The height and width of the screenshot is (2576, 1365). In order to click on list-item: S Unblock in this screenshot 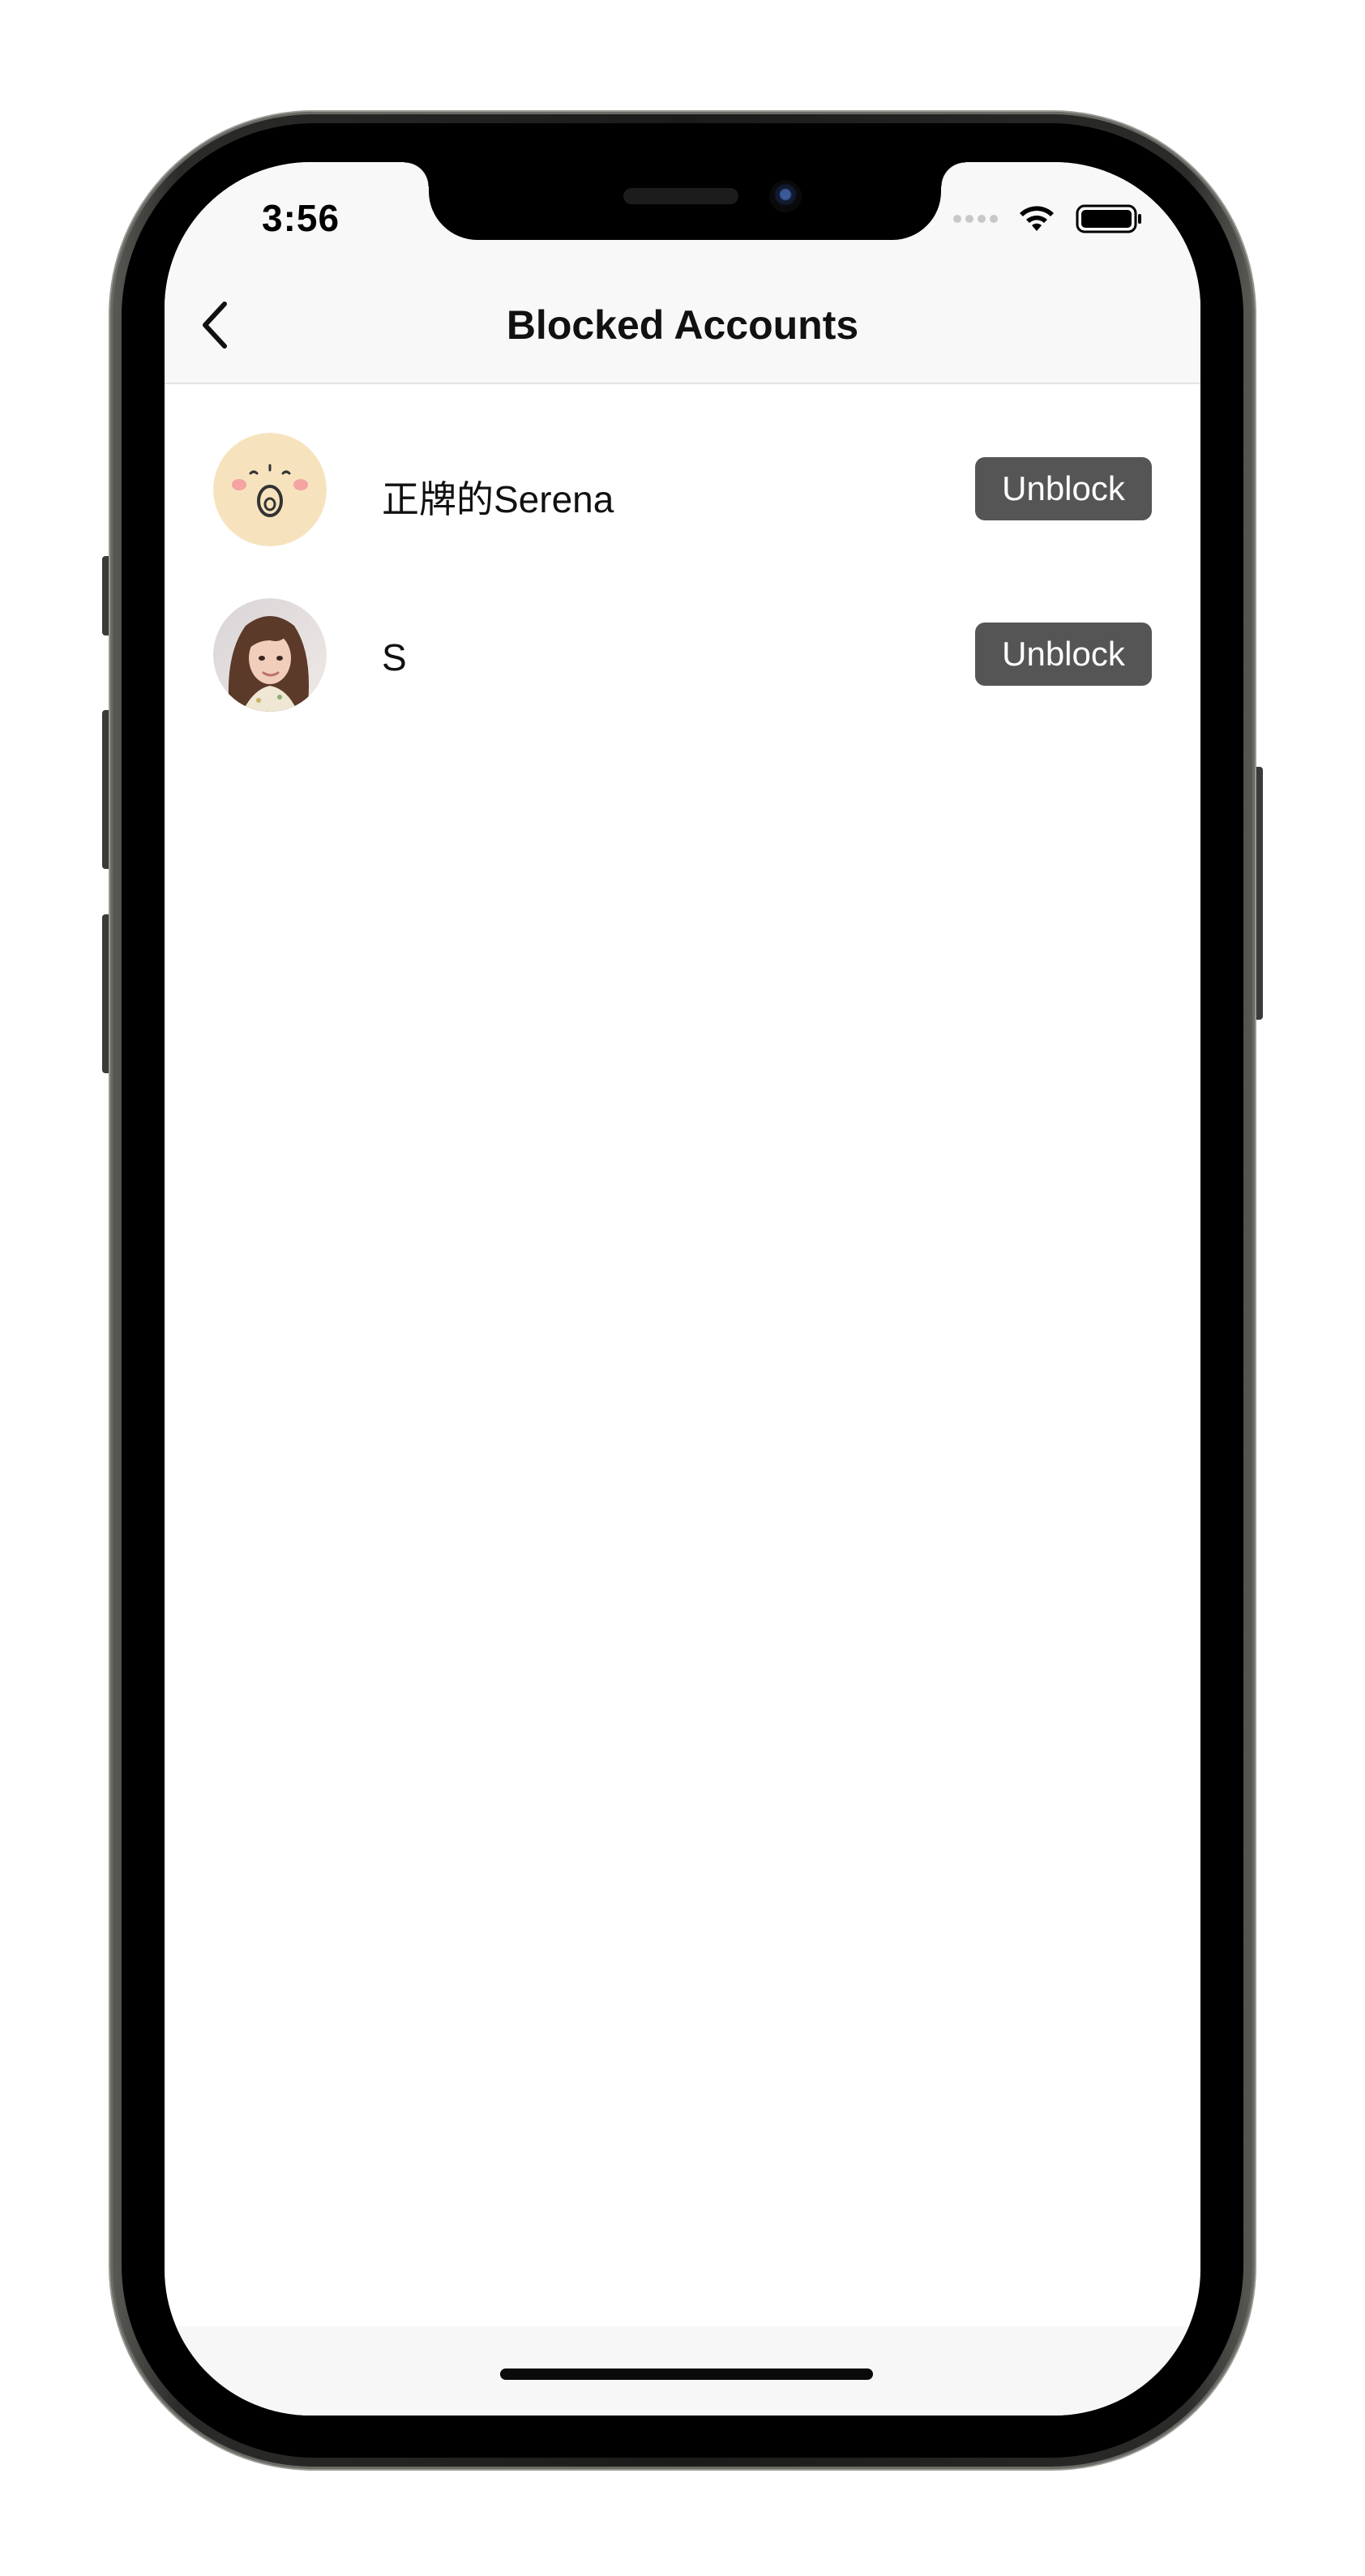, I will do `click(682, 632)`.